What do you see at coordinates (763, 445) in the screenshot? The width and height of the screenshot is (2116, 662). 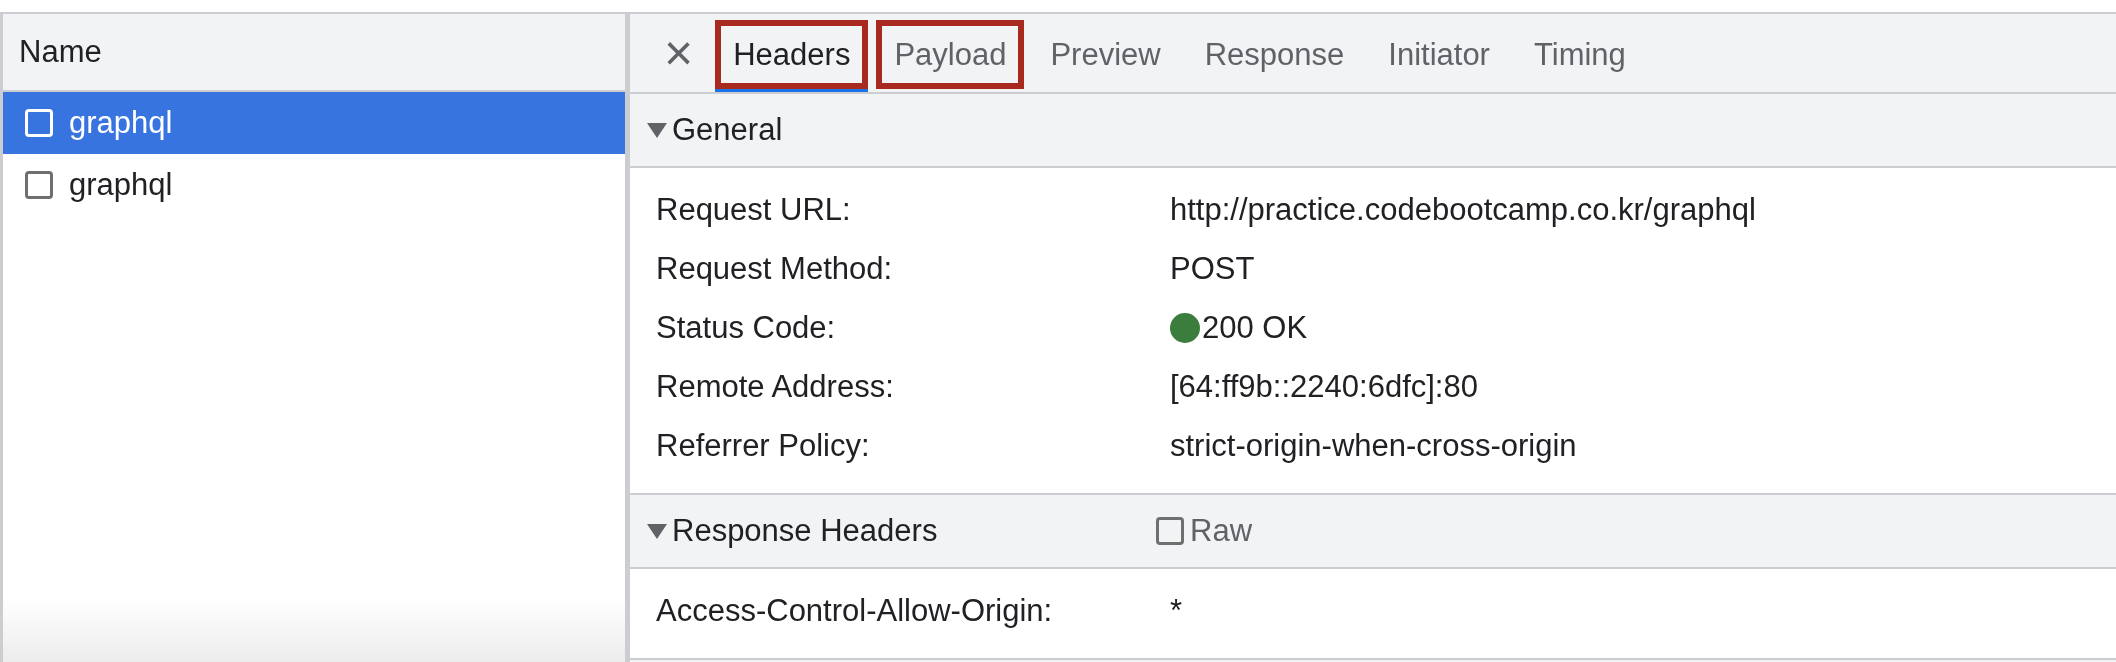 I see `header-name: Referrer Policy:` at bounding box center [763, 445].